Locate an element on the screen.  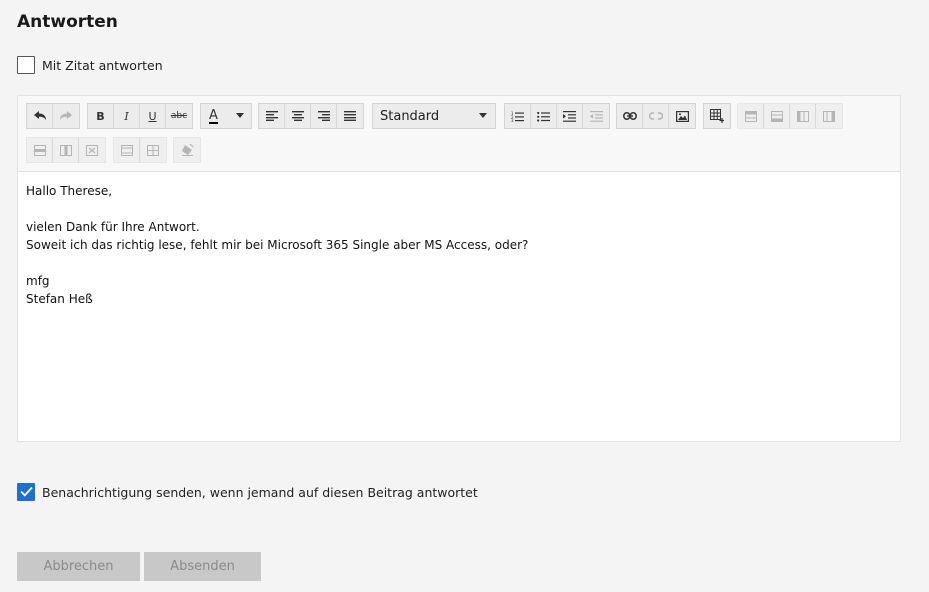
delete-row-icon is located at coordinates (40, 150).